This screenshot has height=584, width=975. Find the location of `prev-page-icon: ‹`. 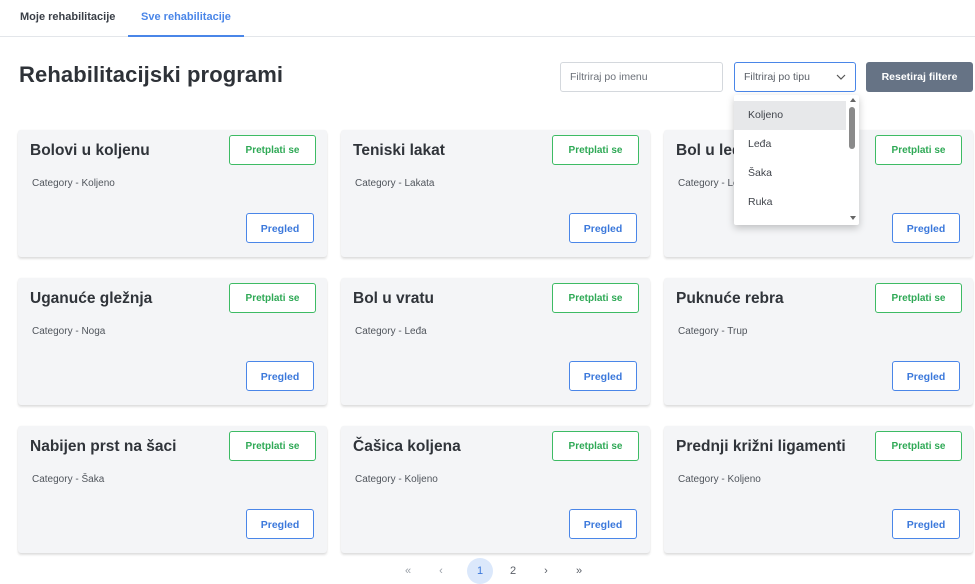

prev-page-icon: ‹ is located at coordinates (441, 571).